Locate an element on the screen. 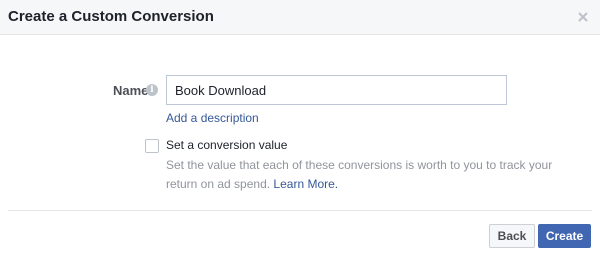 The width and height of the screenshot is (600, 257). learn-more-link: Learn More. is located at coordinates (305, 184).